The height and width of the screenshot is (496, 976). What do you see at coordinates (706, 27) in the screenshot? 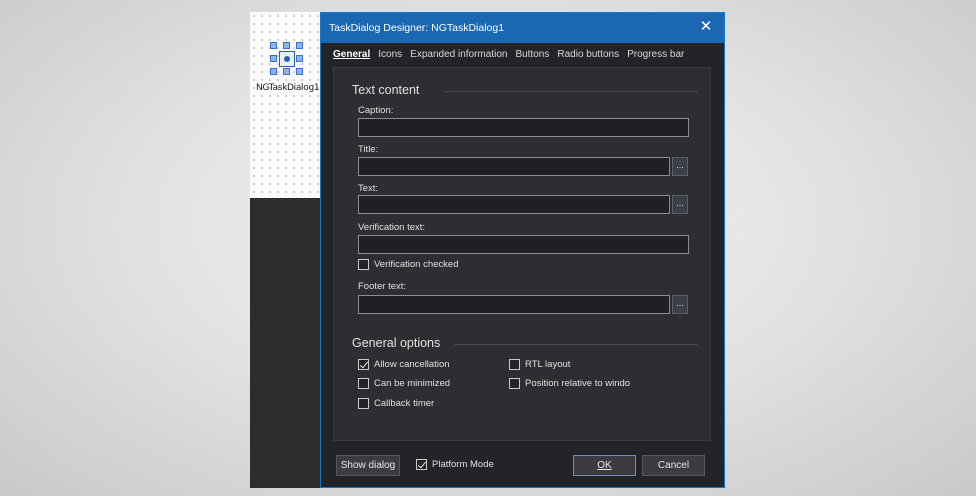
I see `close-icon: ✕` at bounding box center [706, 27].